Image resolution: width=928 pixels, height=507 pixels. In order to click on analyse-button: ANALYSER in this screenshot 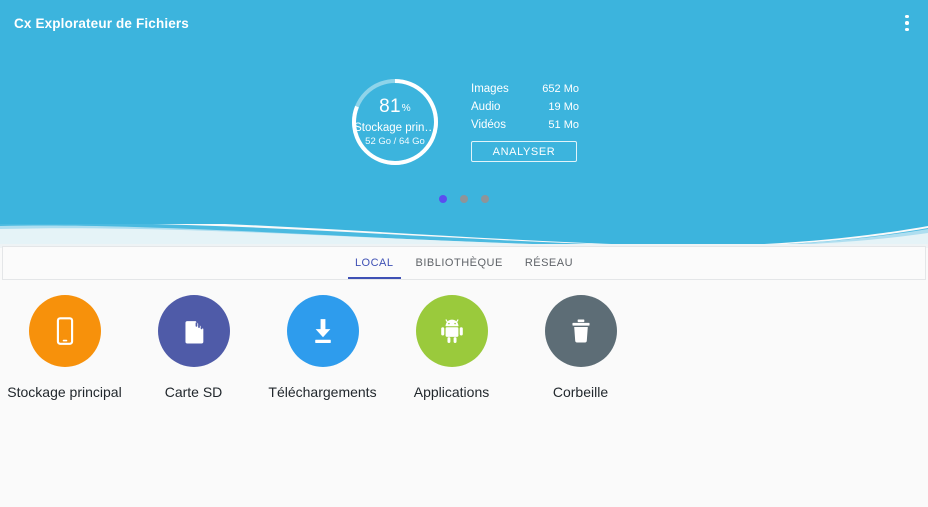, I will do `click(524, 151)`.